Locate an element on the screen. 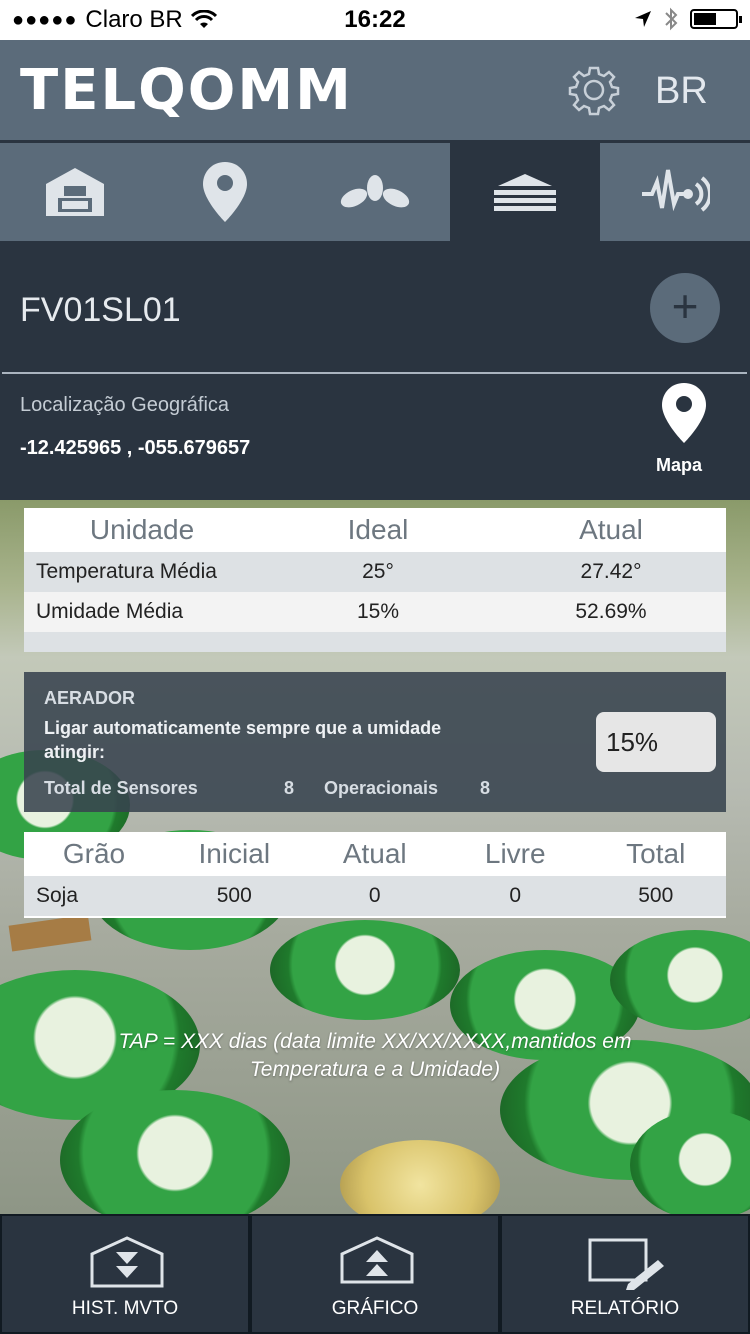  bluetooth-icon is located at coordinates (671, 19).